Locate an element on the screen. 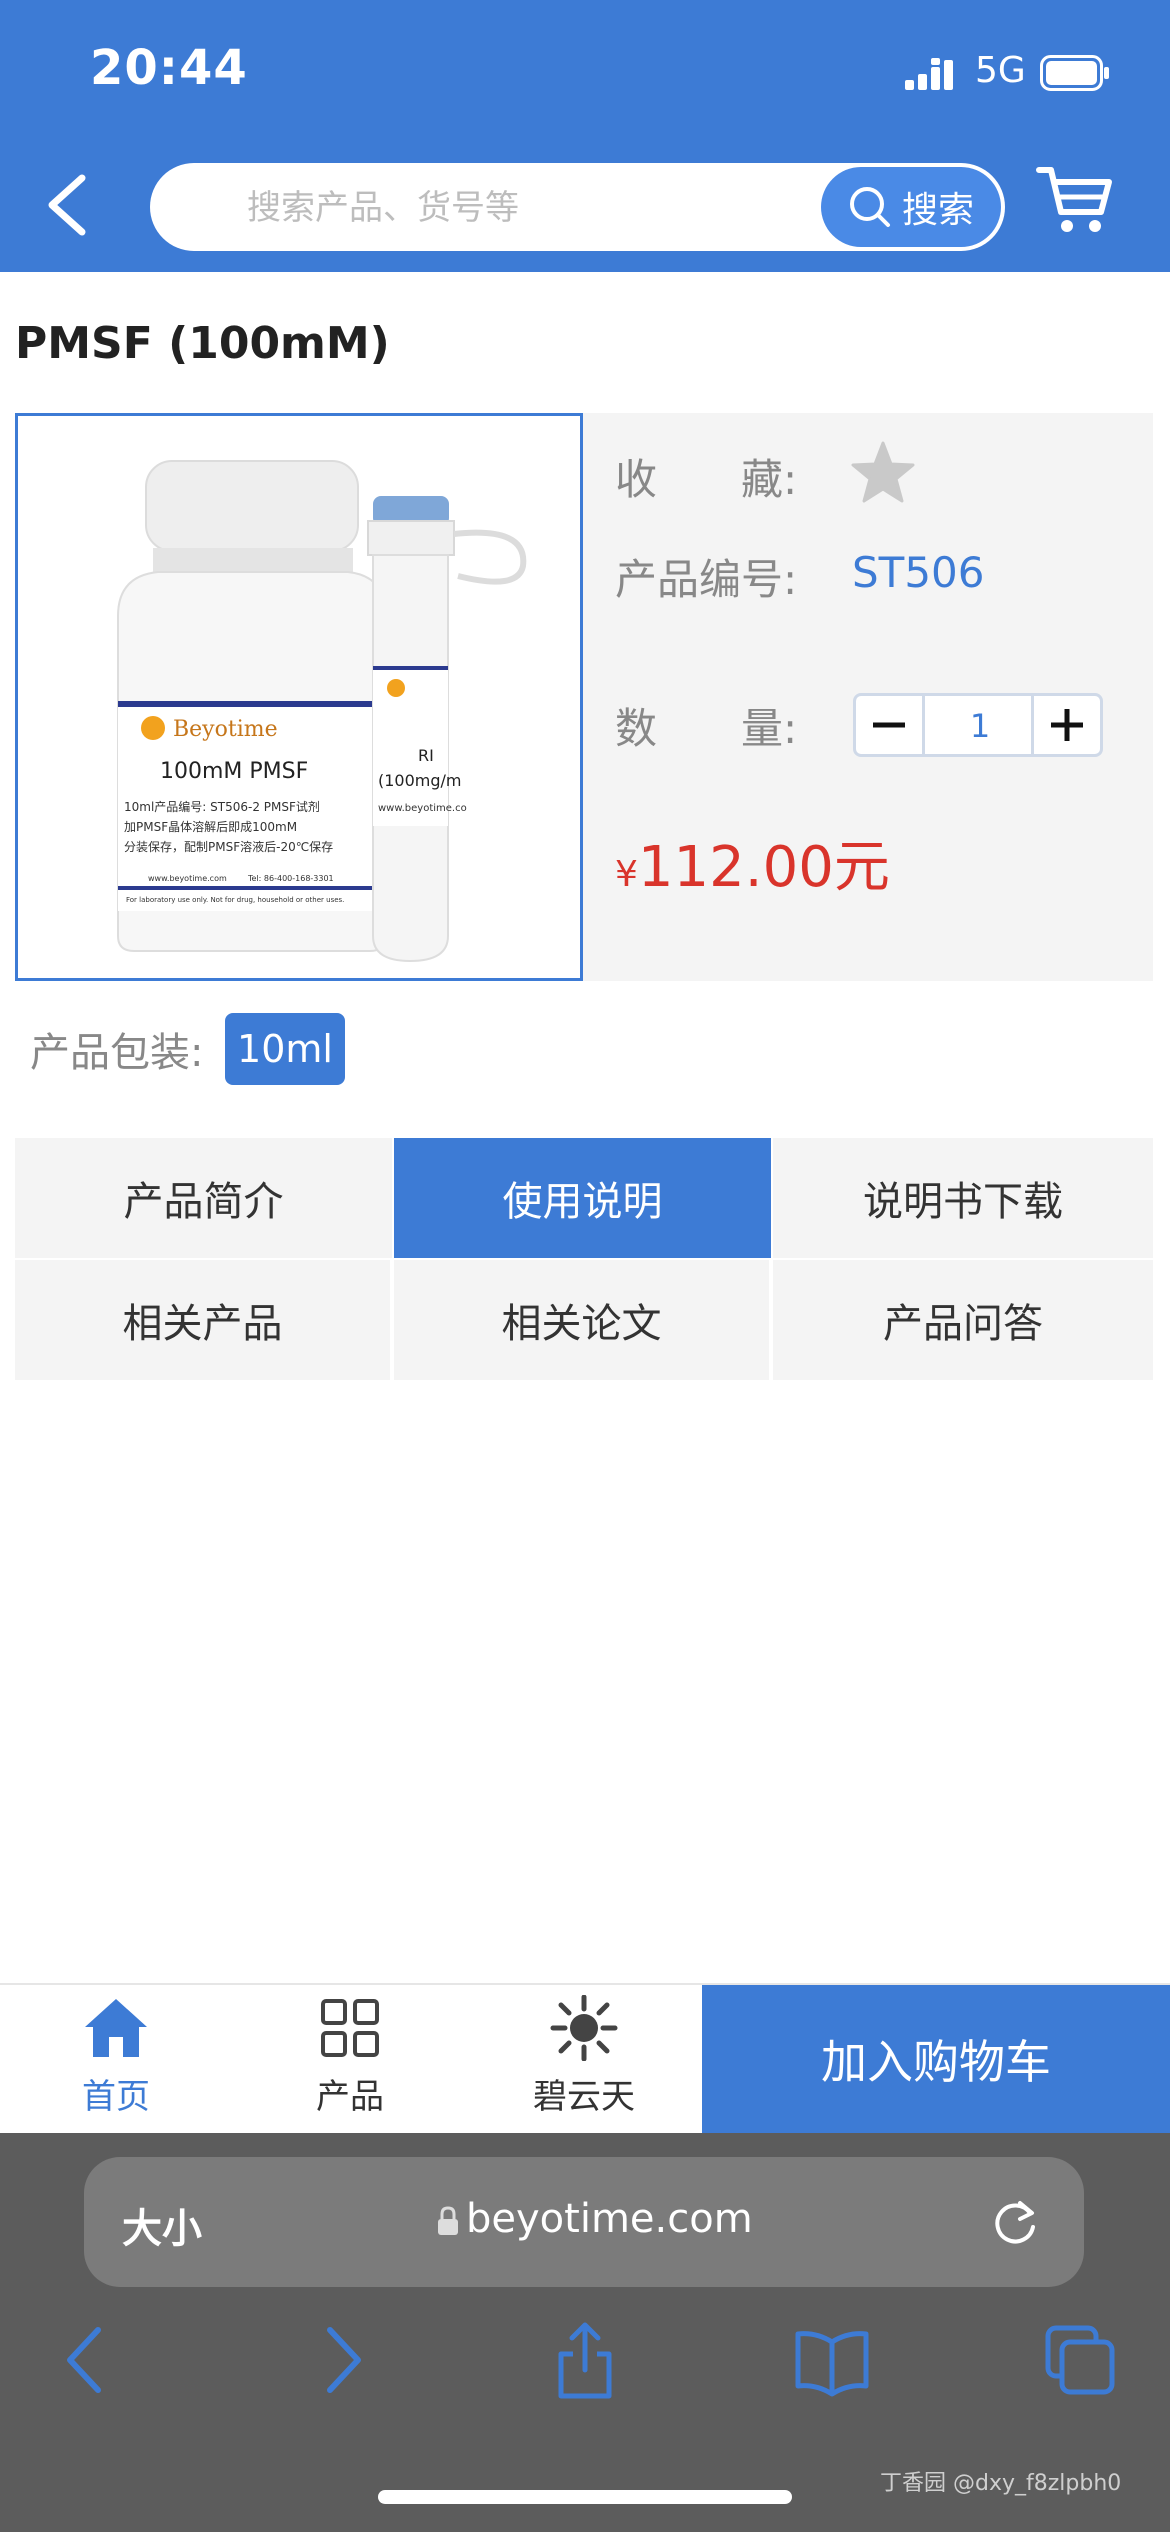 Image resolution: width=1170 pixels, height=2532 pixels. signal-icon is located at coordinates (929, 74).